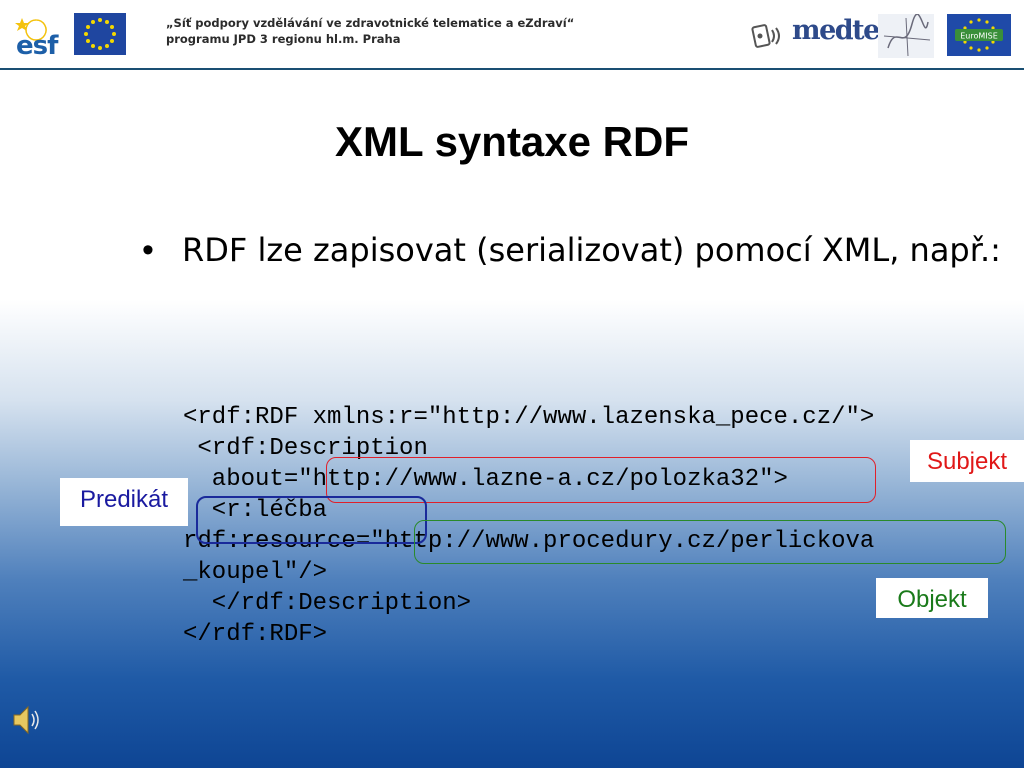 Image resolution: width=1024 pixels, height=768 pixels. I want to click on euromise-logo: EuroMISE, so click(979, 35).